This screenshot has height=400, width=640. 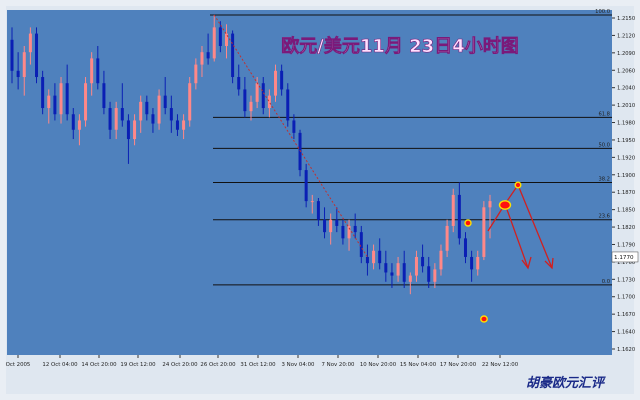 I want to click on y-tick-label: 1.1820, so click(x=626, y=228).